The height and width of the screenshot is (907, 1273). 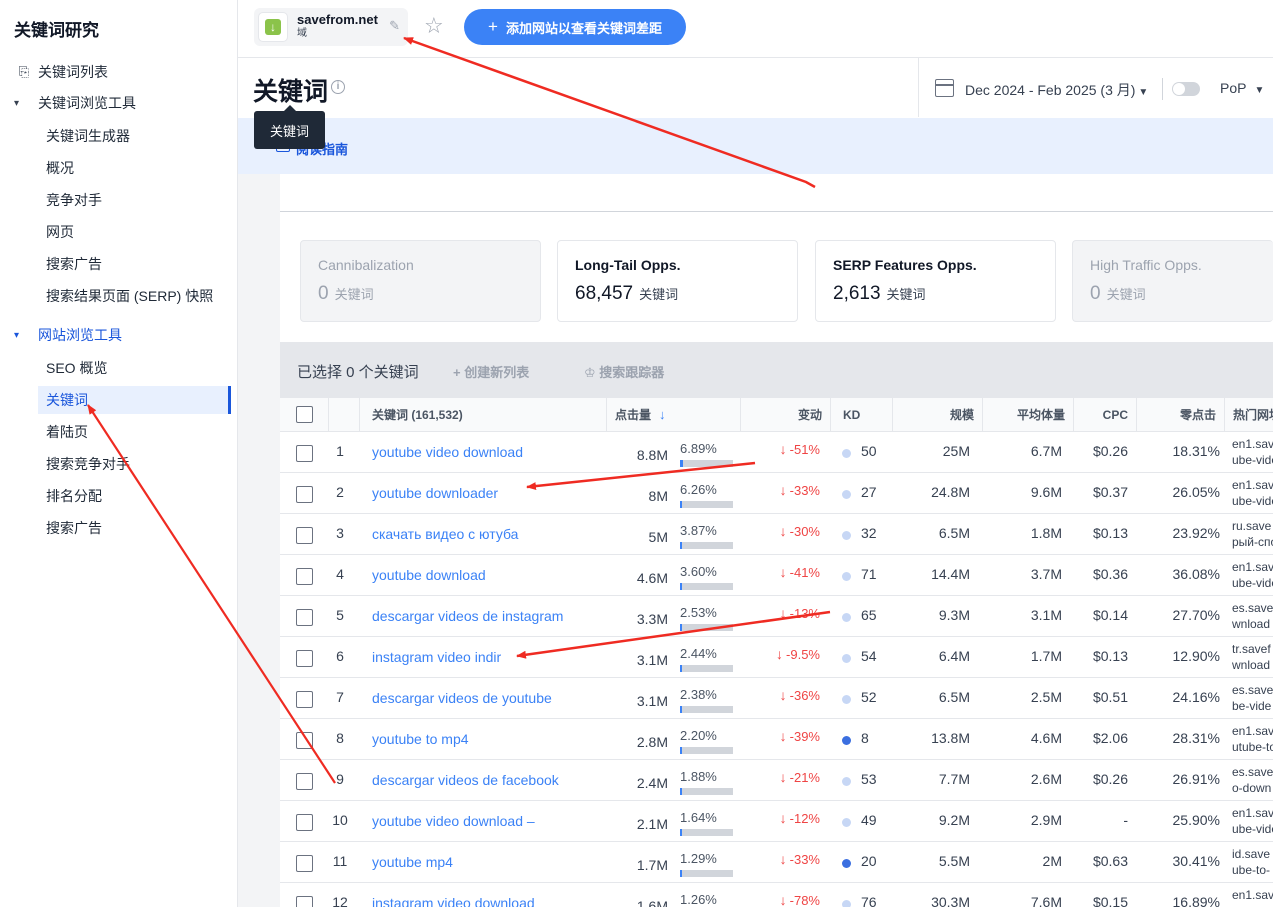 What do you see at coordinates (1104, 415) in the screenshot?
I see `column-header-cpc: CPC` at bounding box center [1104, 415].